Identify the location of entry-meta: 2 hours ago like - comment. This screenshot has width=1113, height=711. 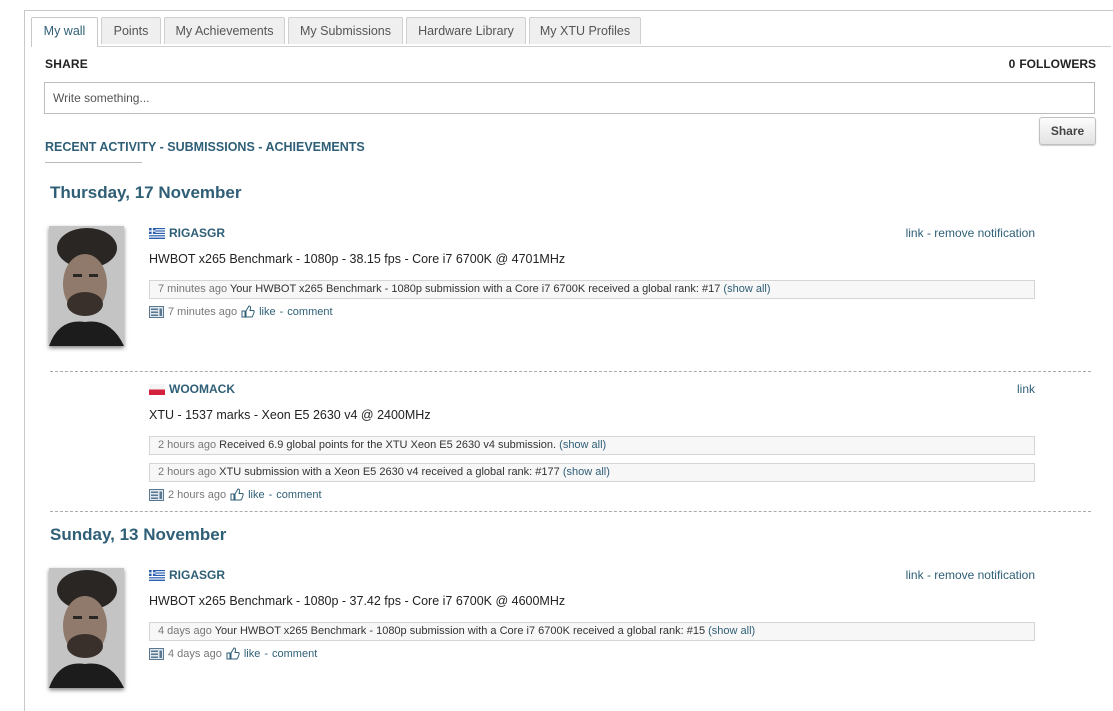
(235, 494).